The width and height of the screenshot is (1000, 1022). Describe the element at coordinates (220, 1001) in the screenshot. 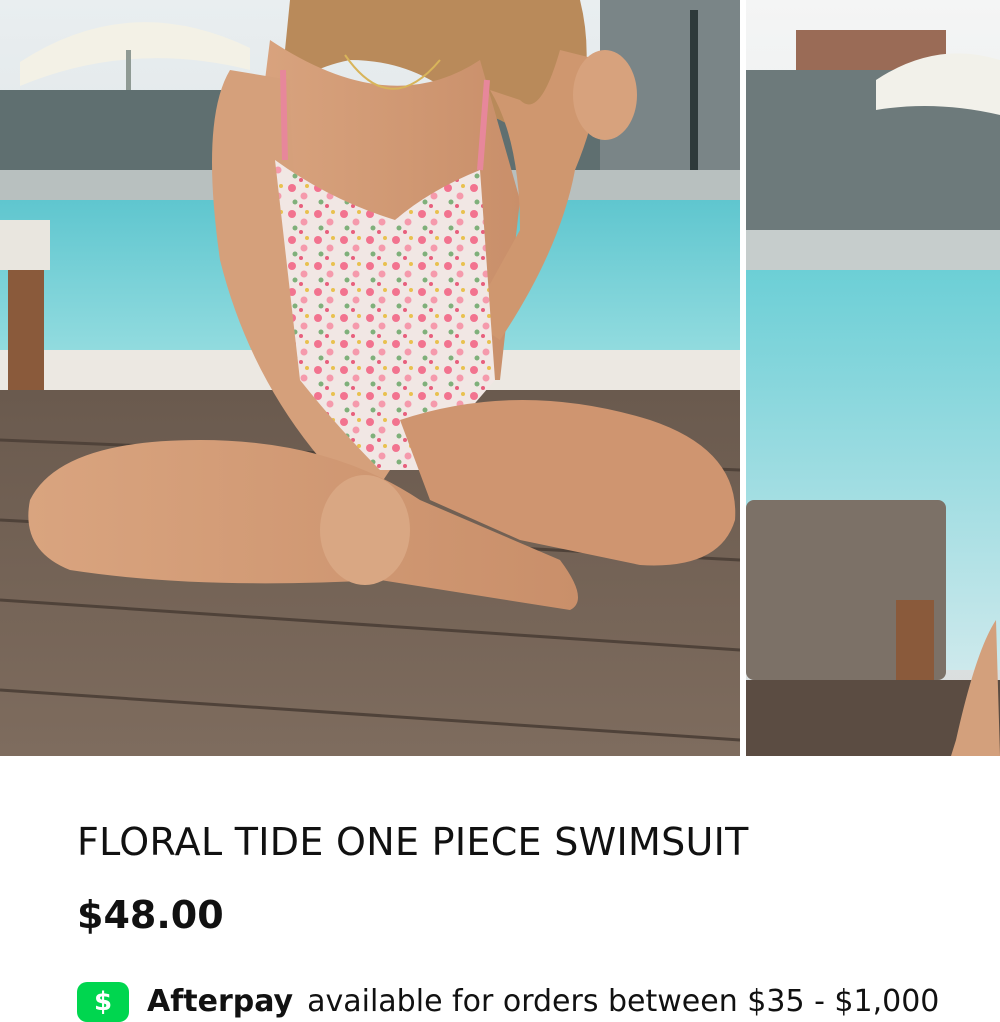

I see `afterpay-logo: Afterpay` at that location.